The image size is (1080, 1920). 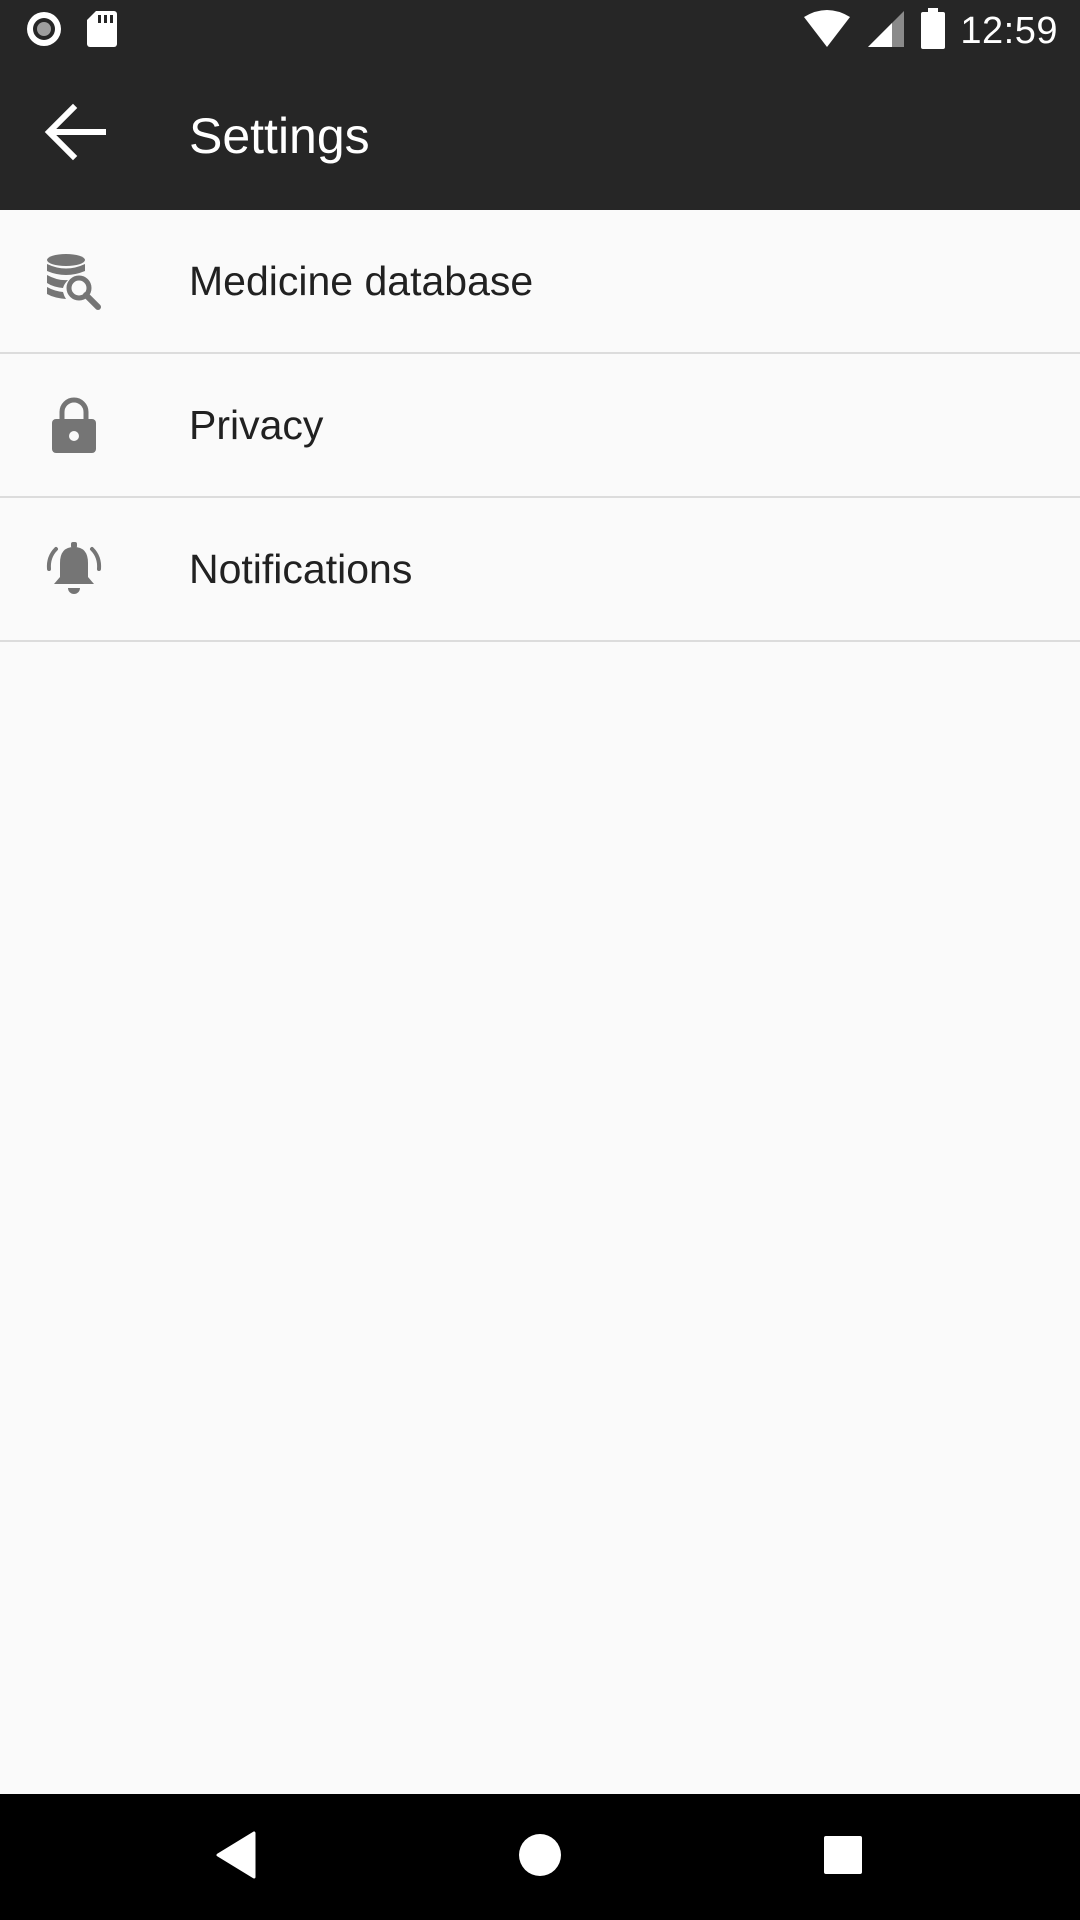 I want to click on alarm-bell-icon, so click(x=74, y=569).